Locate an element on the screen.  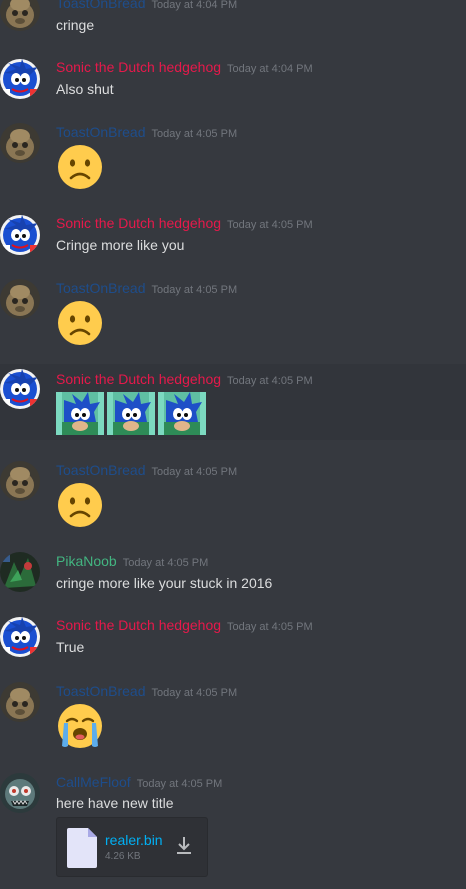
file-name-link: realer.bin is located at coordinates (134, 840).